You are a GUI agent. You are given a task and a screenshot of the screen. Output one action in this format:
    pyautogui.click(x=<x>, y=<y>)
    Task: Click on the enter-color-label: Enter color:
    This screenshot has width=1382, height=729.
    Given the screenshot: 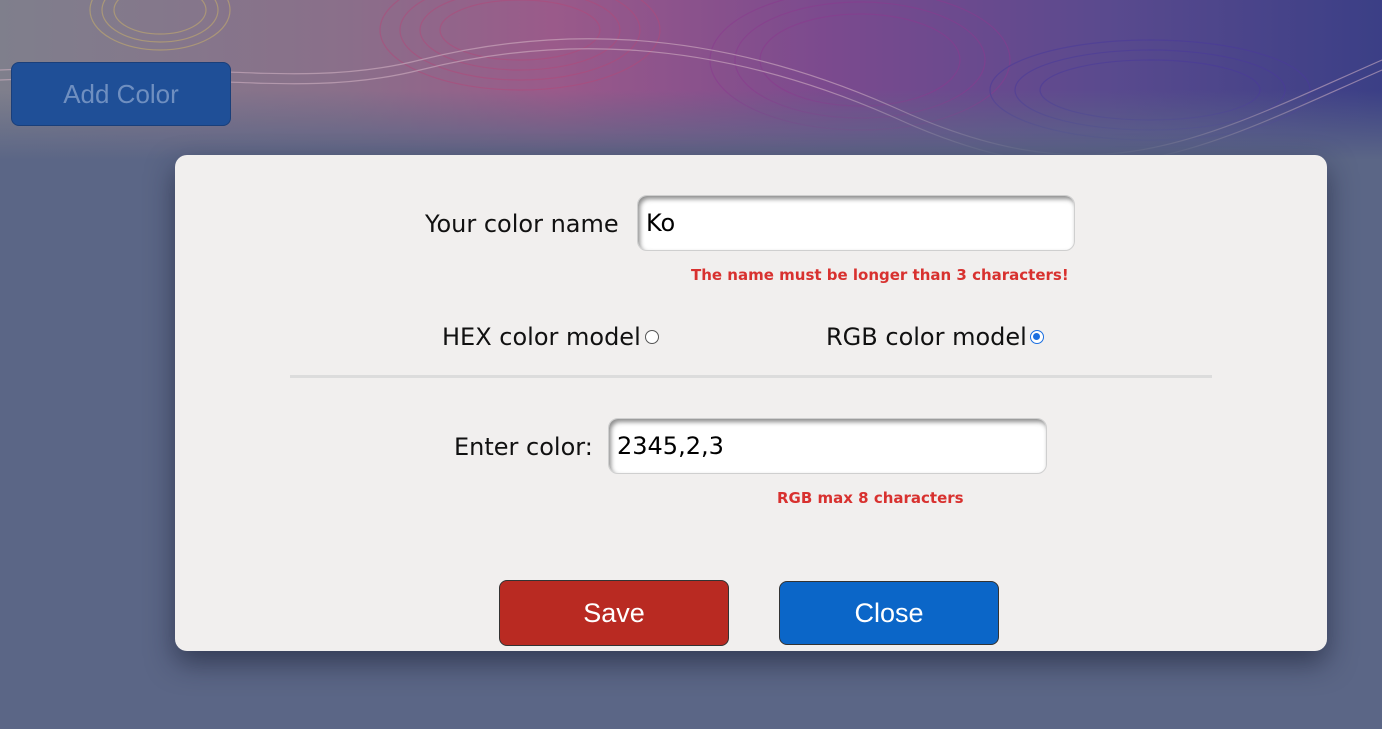 What is the action you would take?
    pyautogui.click(x=523, y=447)
    